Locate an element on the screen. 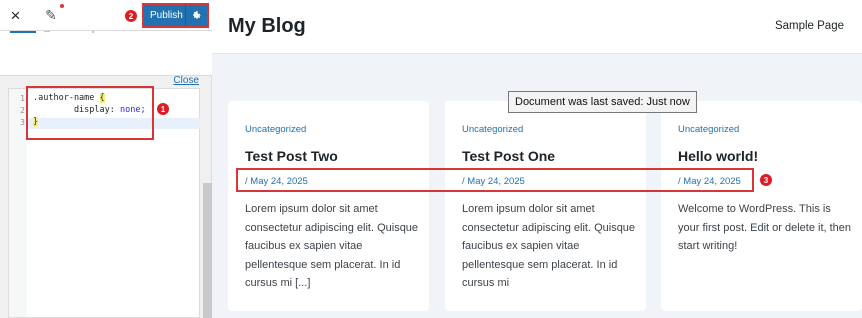  close-icon: × is located at coordinates (15, 15).